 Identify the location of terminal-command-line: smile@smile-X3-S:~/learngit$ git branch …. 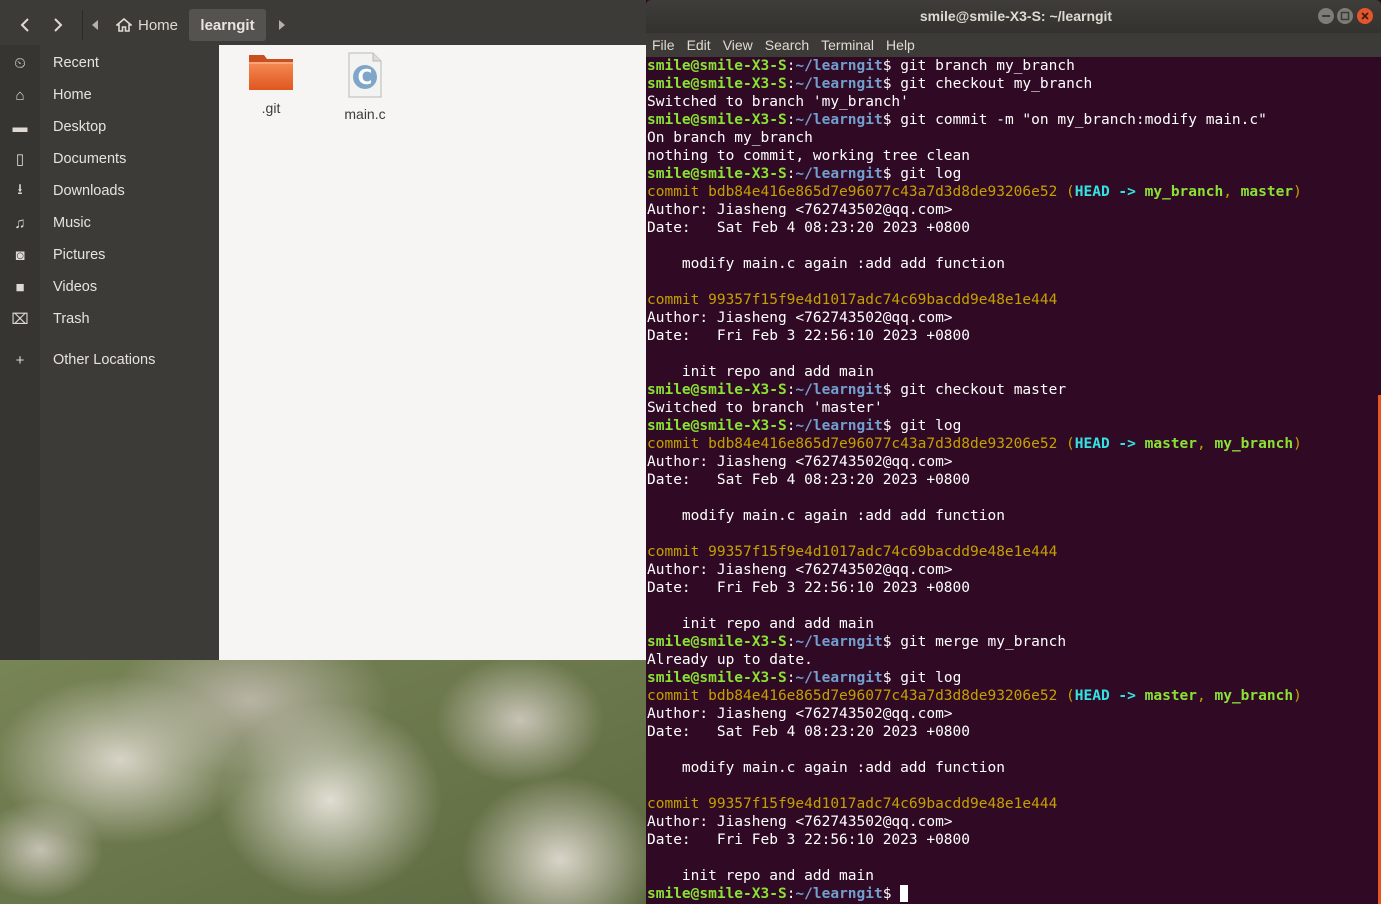
(1012, 66).